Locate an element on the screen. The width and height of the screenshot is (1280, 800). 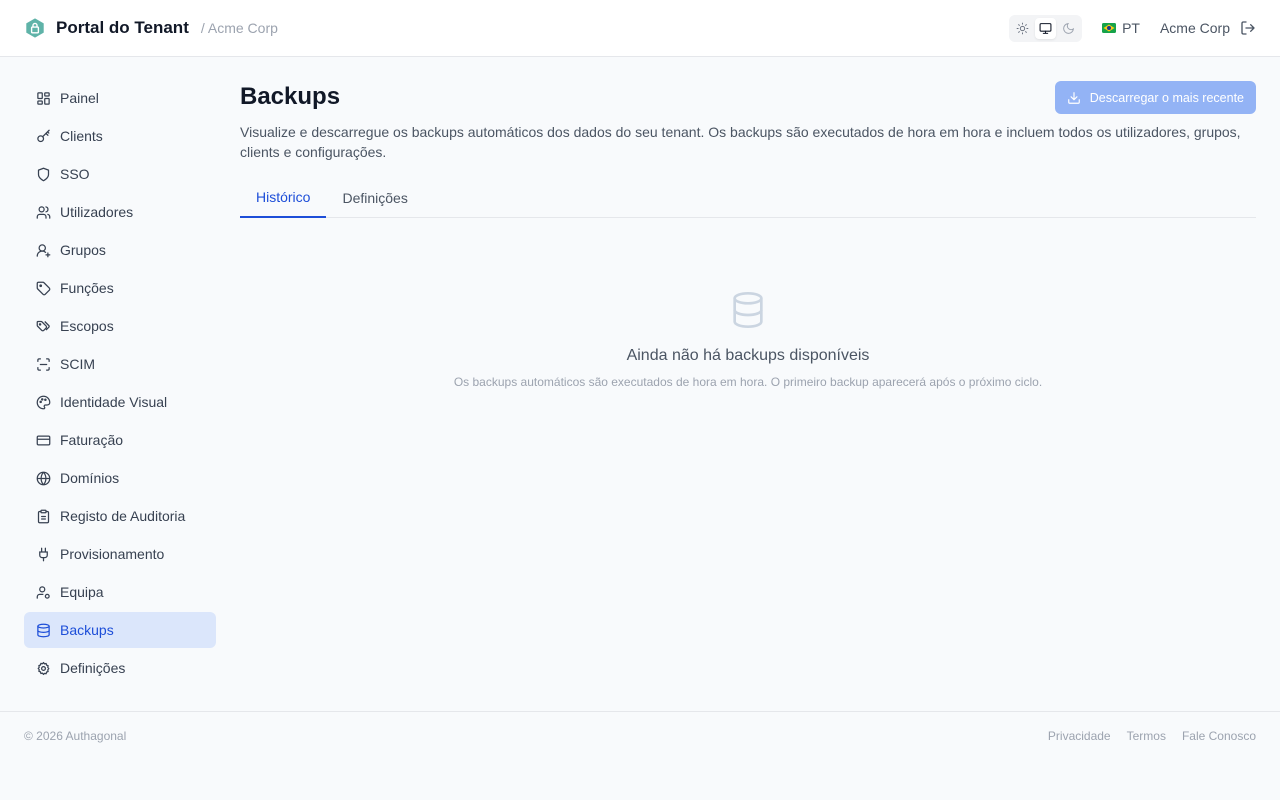
theme-light-button is located at coordinates (1022, 28).